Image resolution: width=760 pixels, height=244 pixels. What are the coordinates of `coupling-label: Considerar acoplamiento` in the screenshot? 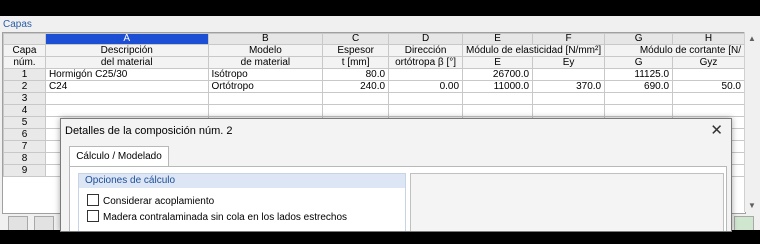 It's located at (159, 201).